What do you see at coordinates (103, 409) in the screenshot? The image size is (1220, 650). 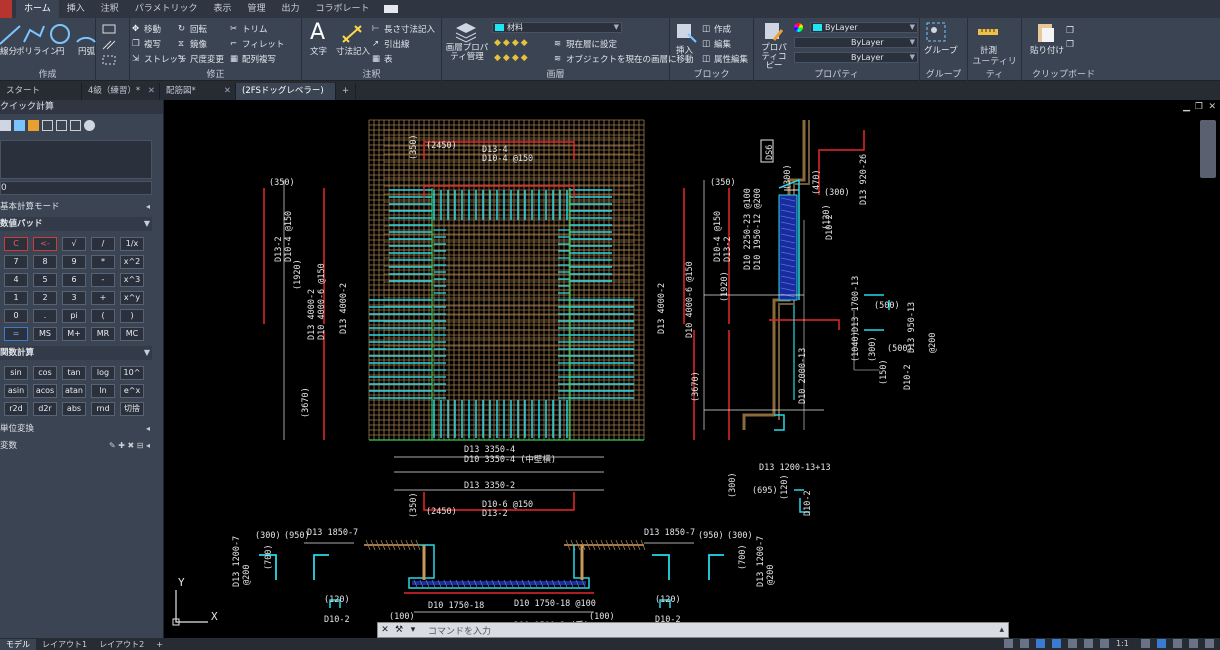 I see `calc-key: rnd` at bounding box center [103, 409].